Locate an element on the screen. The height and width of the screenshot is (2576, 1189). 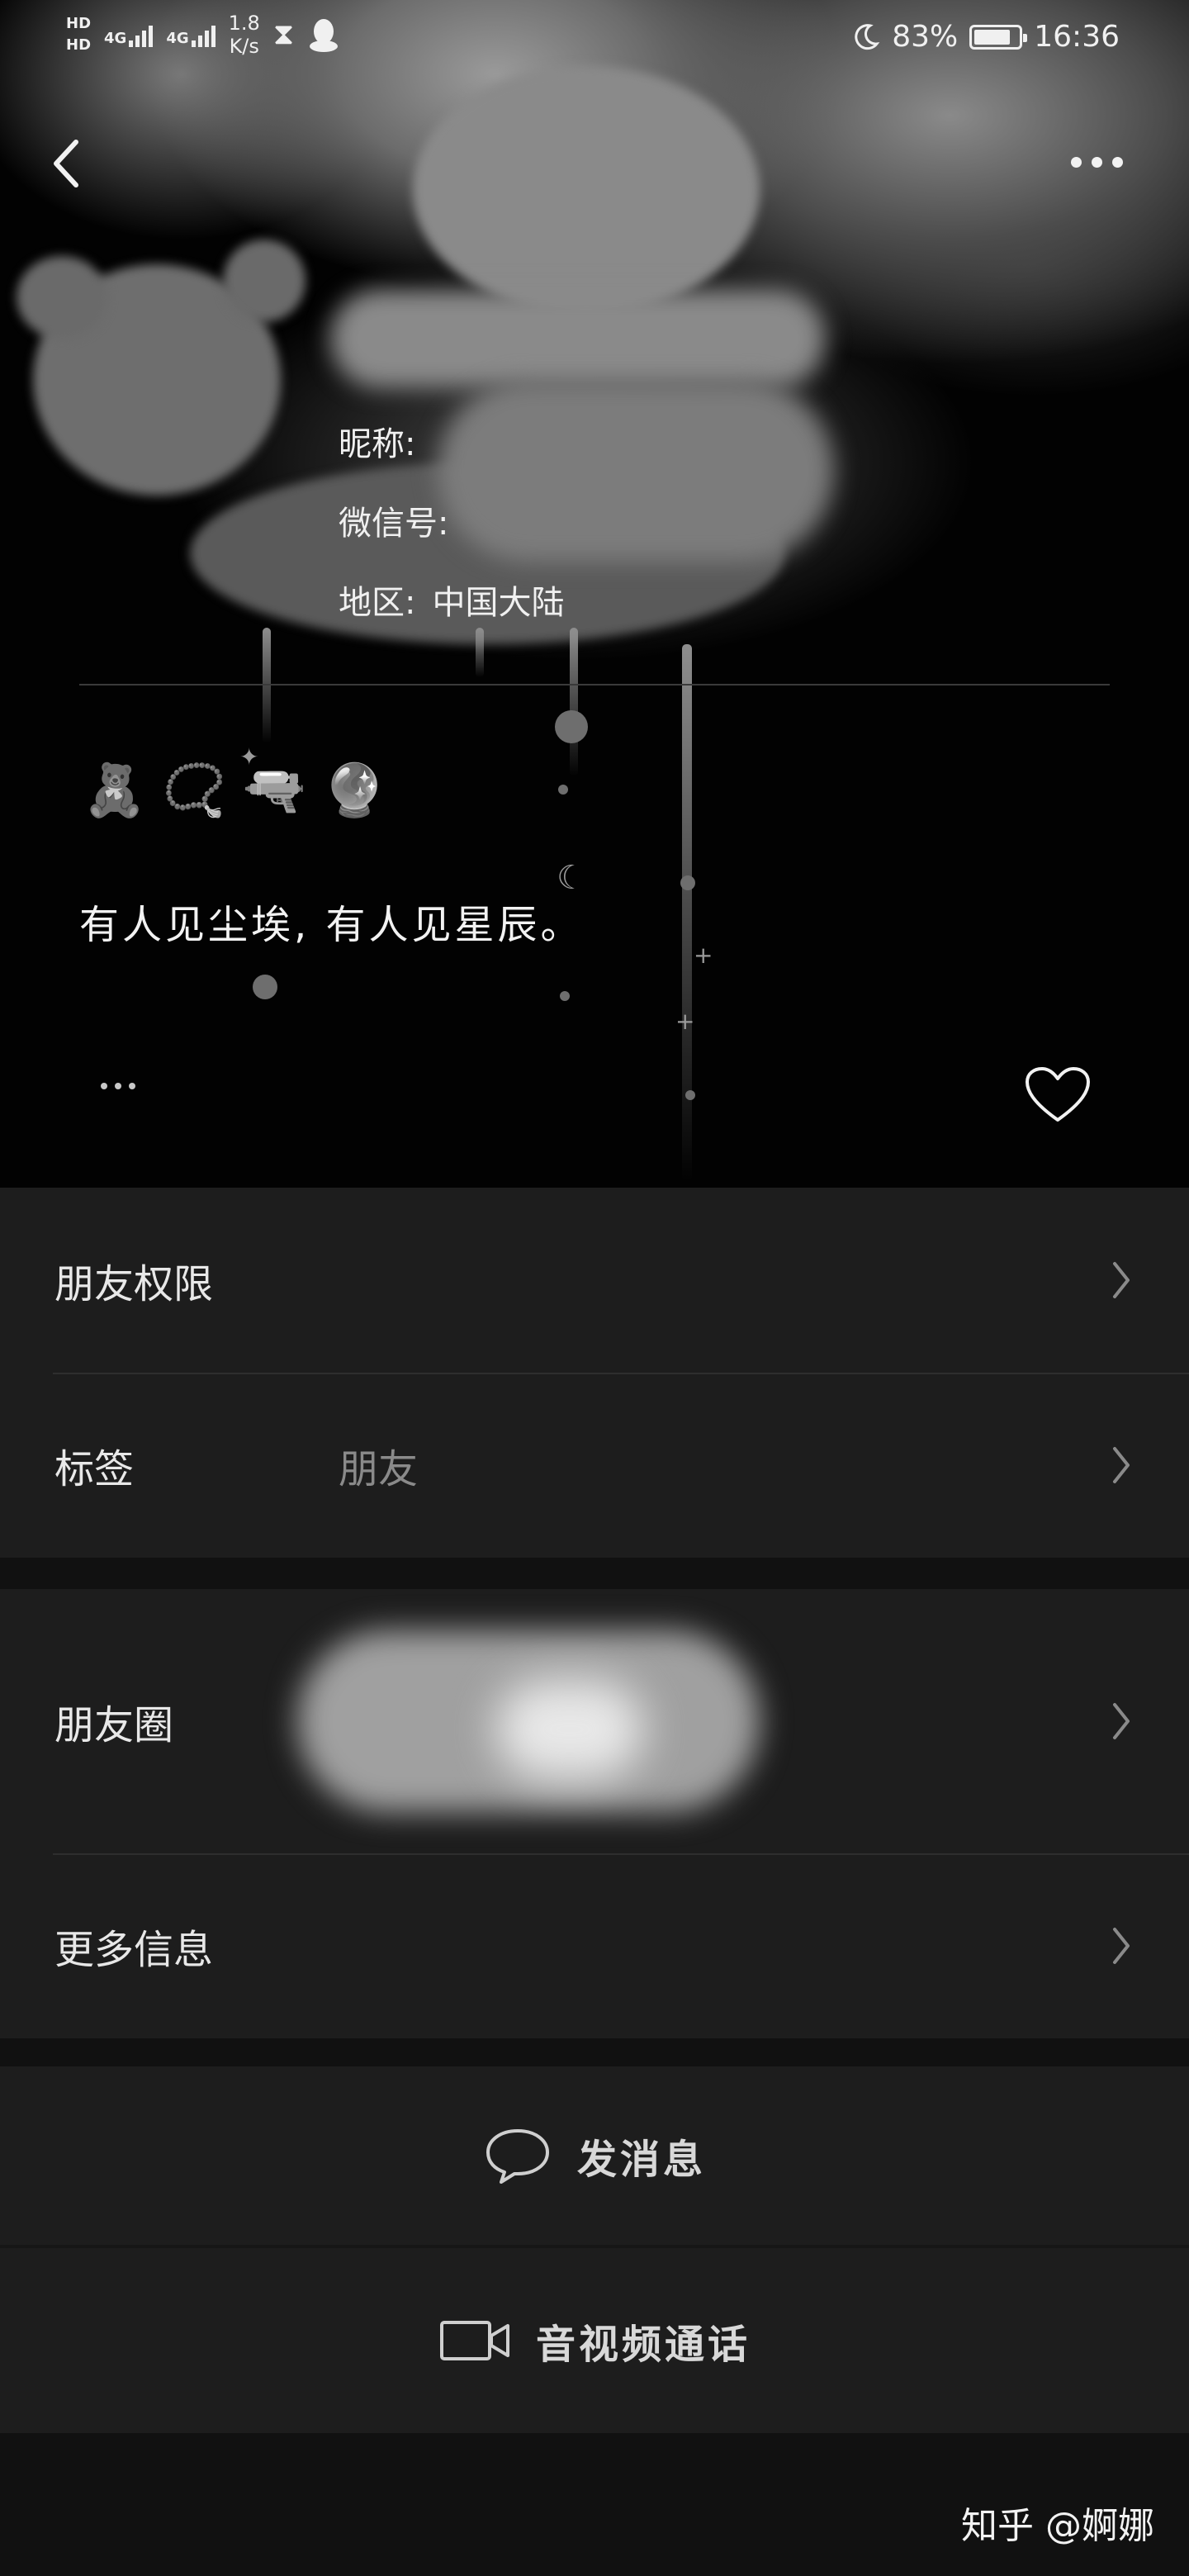
more-info-row: 更多信息 is located at coordinates (594, 1945).